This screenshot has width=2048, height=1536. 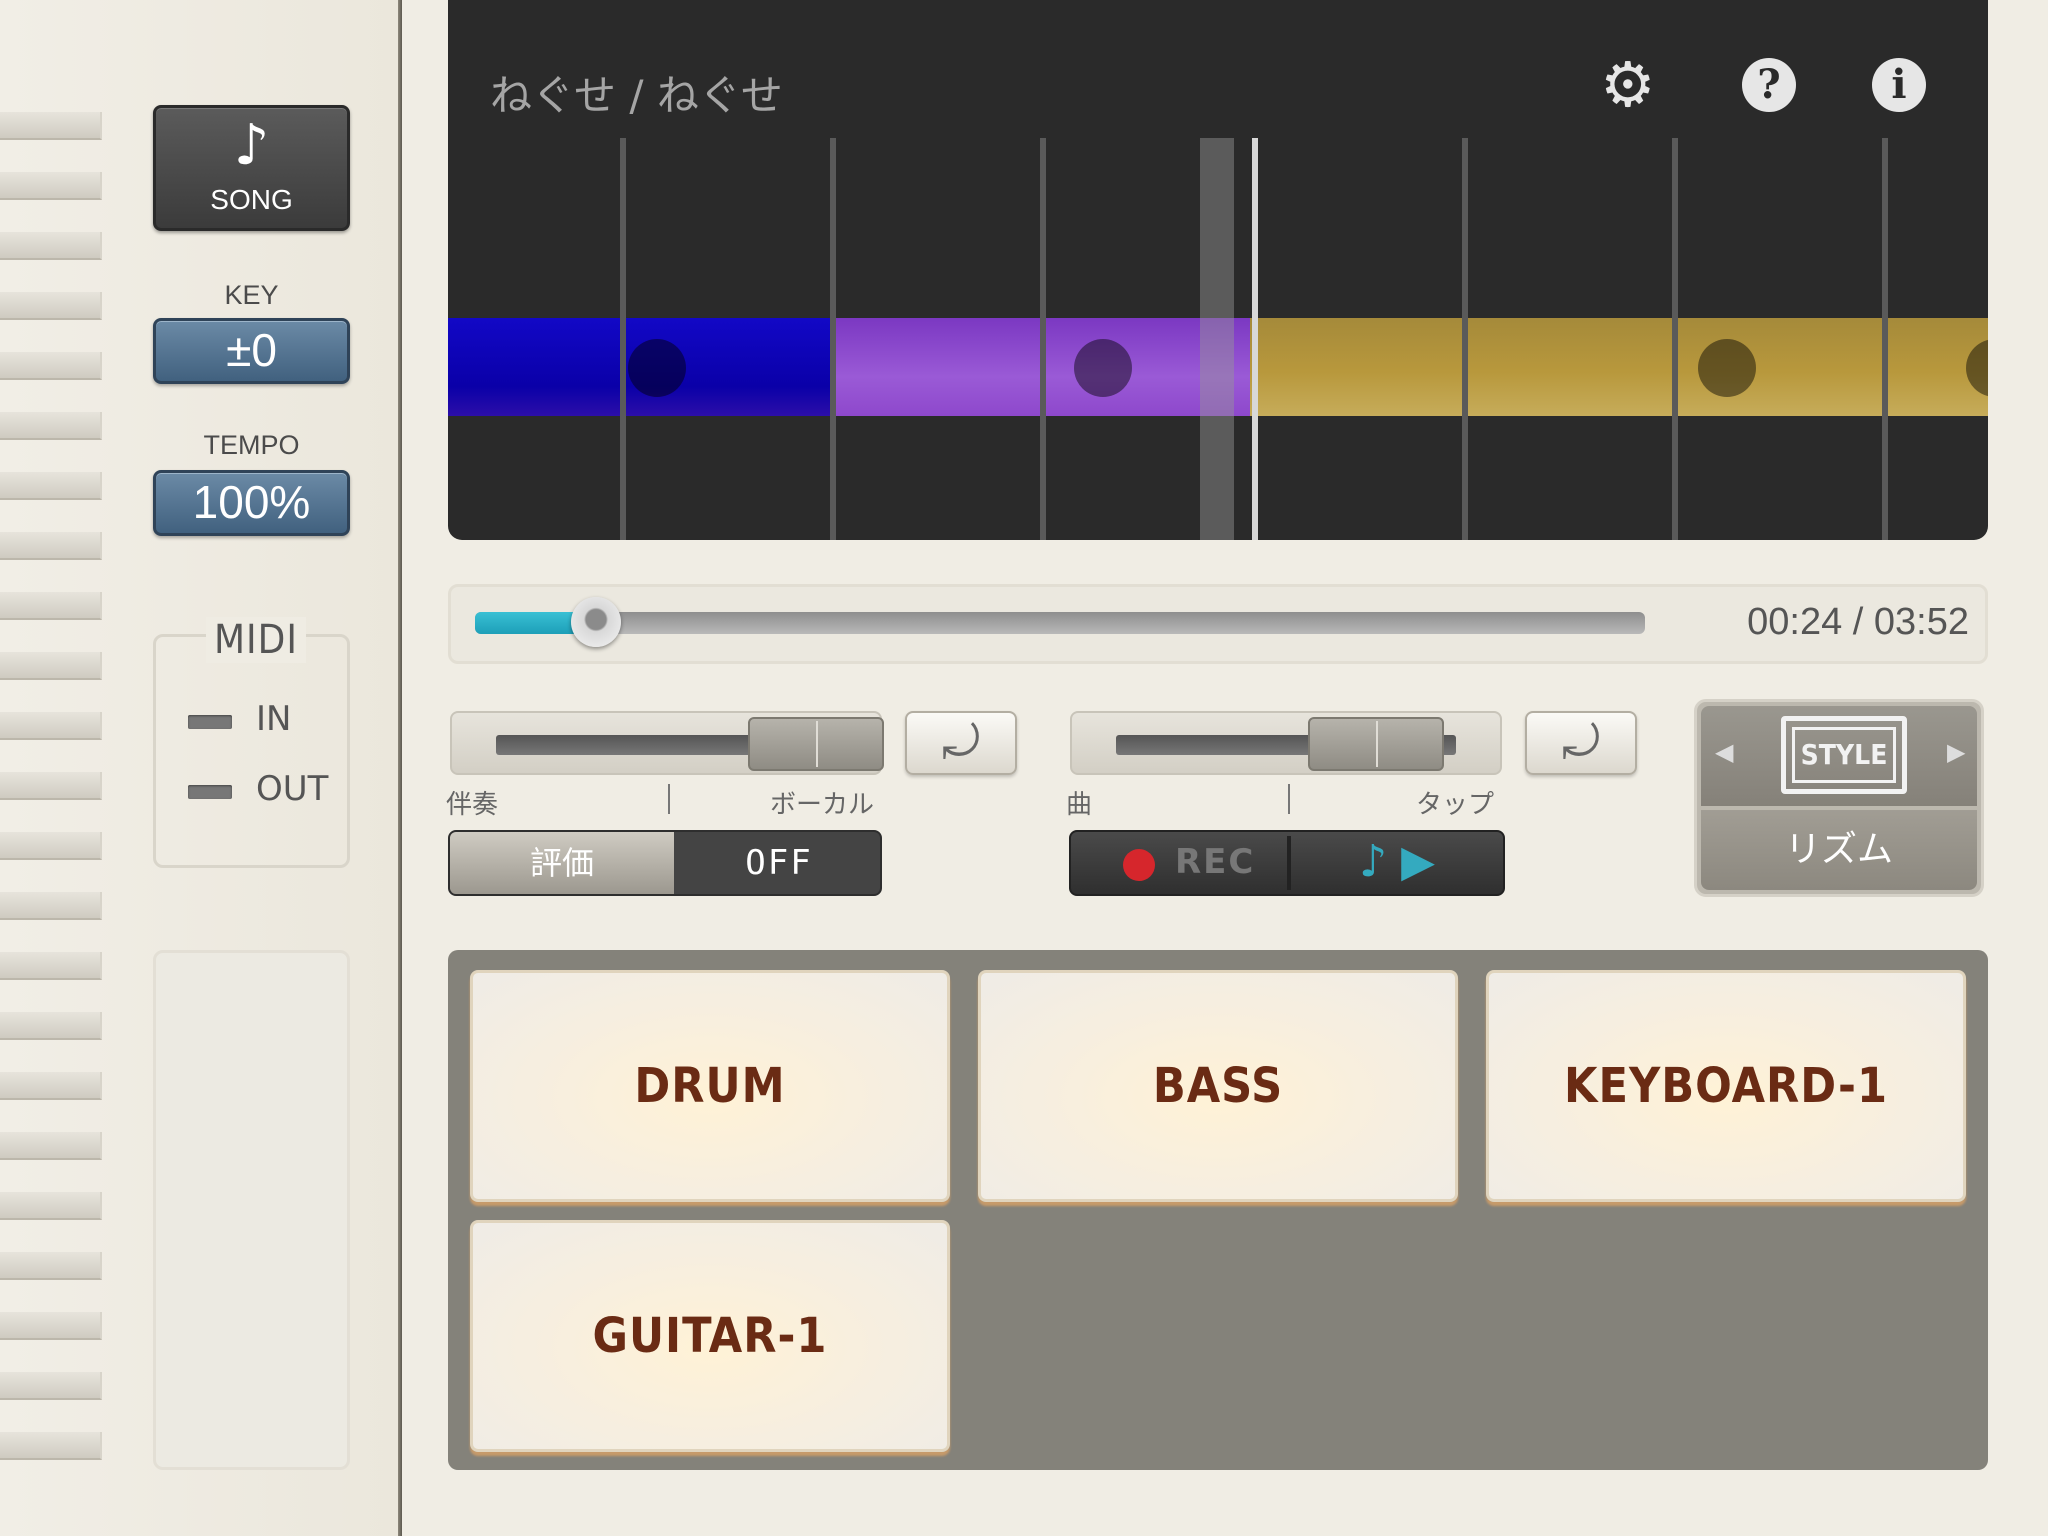 I want to click on rec-label: REC, so click(x=1215, y=862).